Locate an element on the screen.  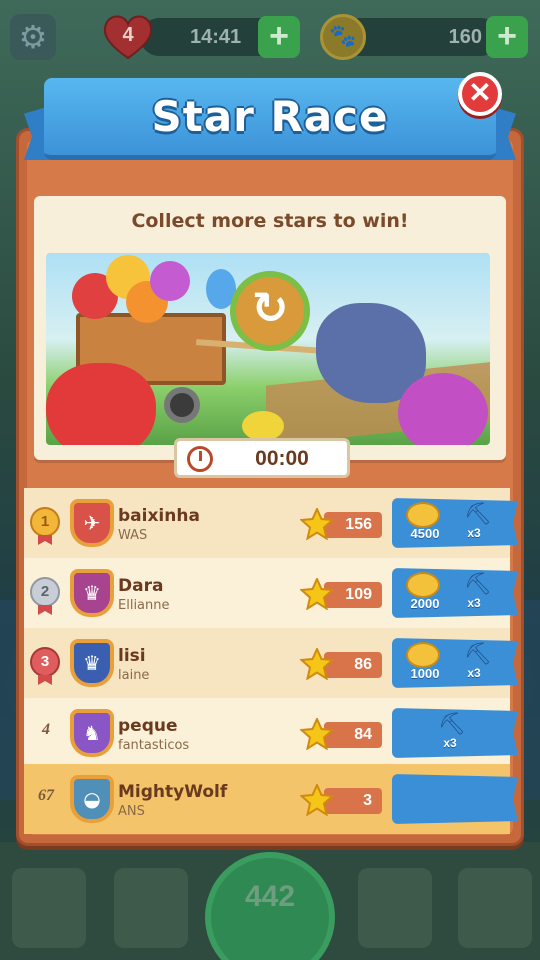
lives-count: 4 is located at coordinates (128, 35).